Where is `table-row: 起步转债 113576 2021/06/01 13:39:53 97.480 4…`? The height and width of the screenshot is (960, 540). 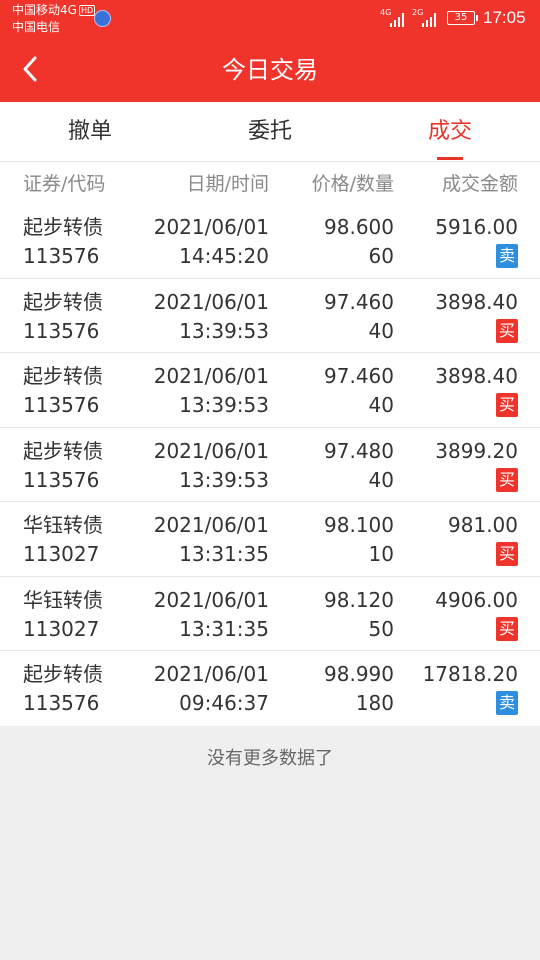
table-row: 起步转债 113576 2021/06/01 13:39:53 97.480 4… is located at coordinates (270, 465).